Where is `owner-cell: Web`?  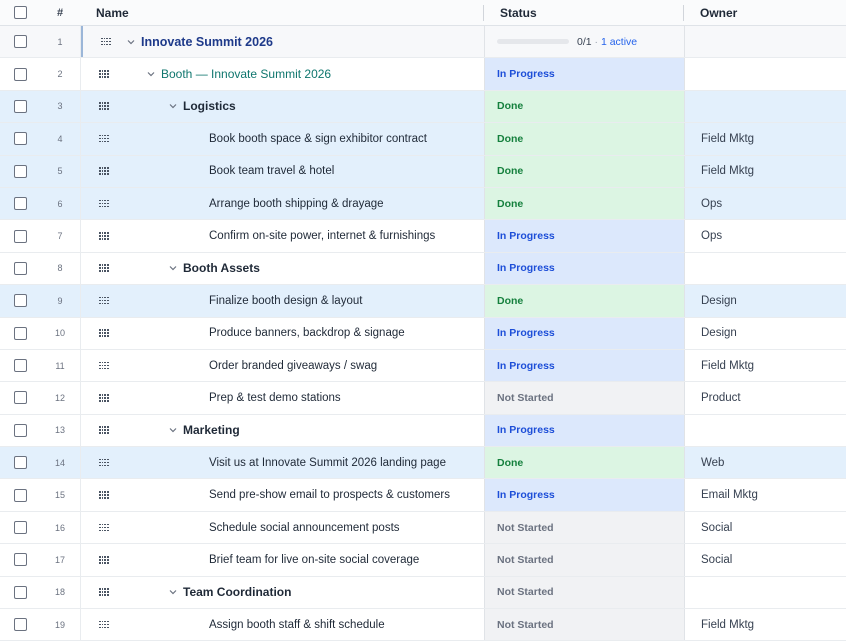 owner-cell: Web is located at coordinates (765, 462).